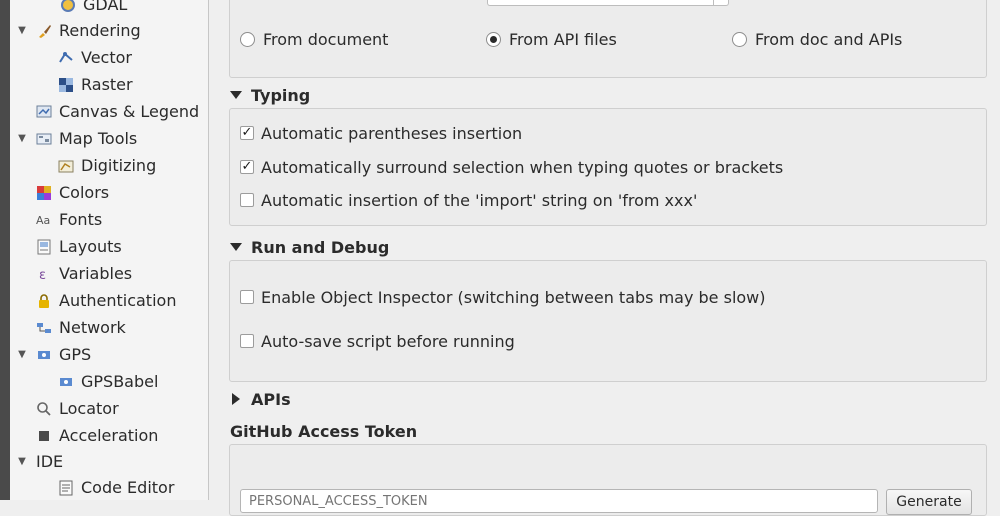 The height and width of the screenshot is (516, 1000). I want to click on sidebar-item-gdal: GDAL, so click(93, 9).